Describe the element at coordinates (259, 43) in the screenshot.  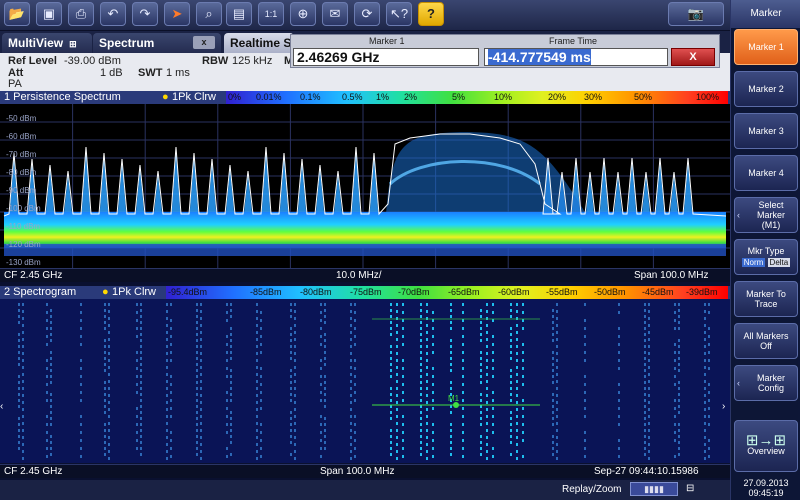
I see `tab-realtime: Realtime S` at that location.